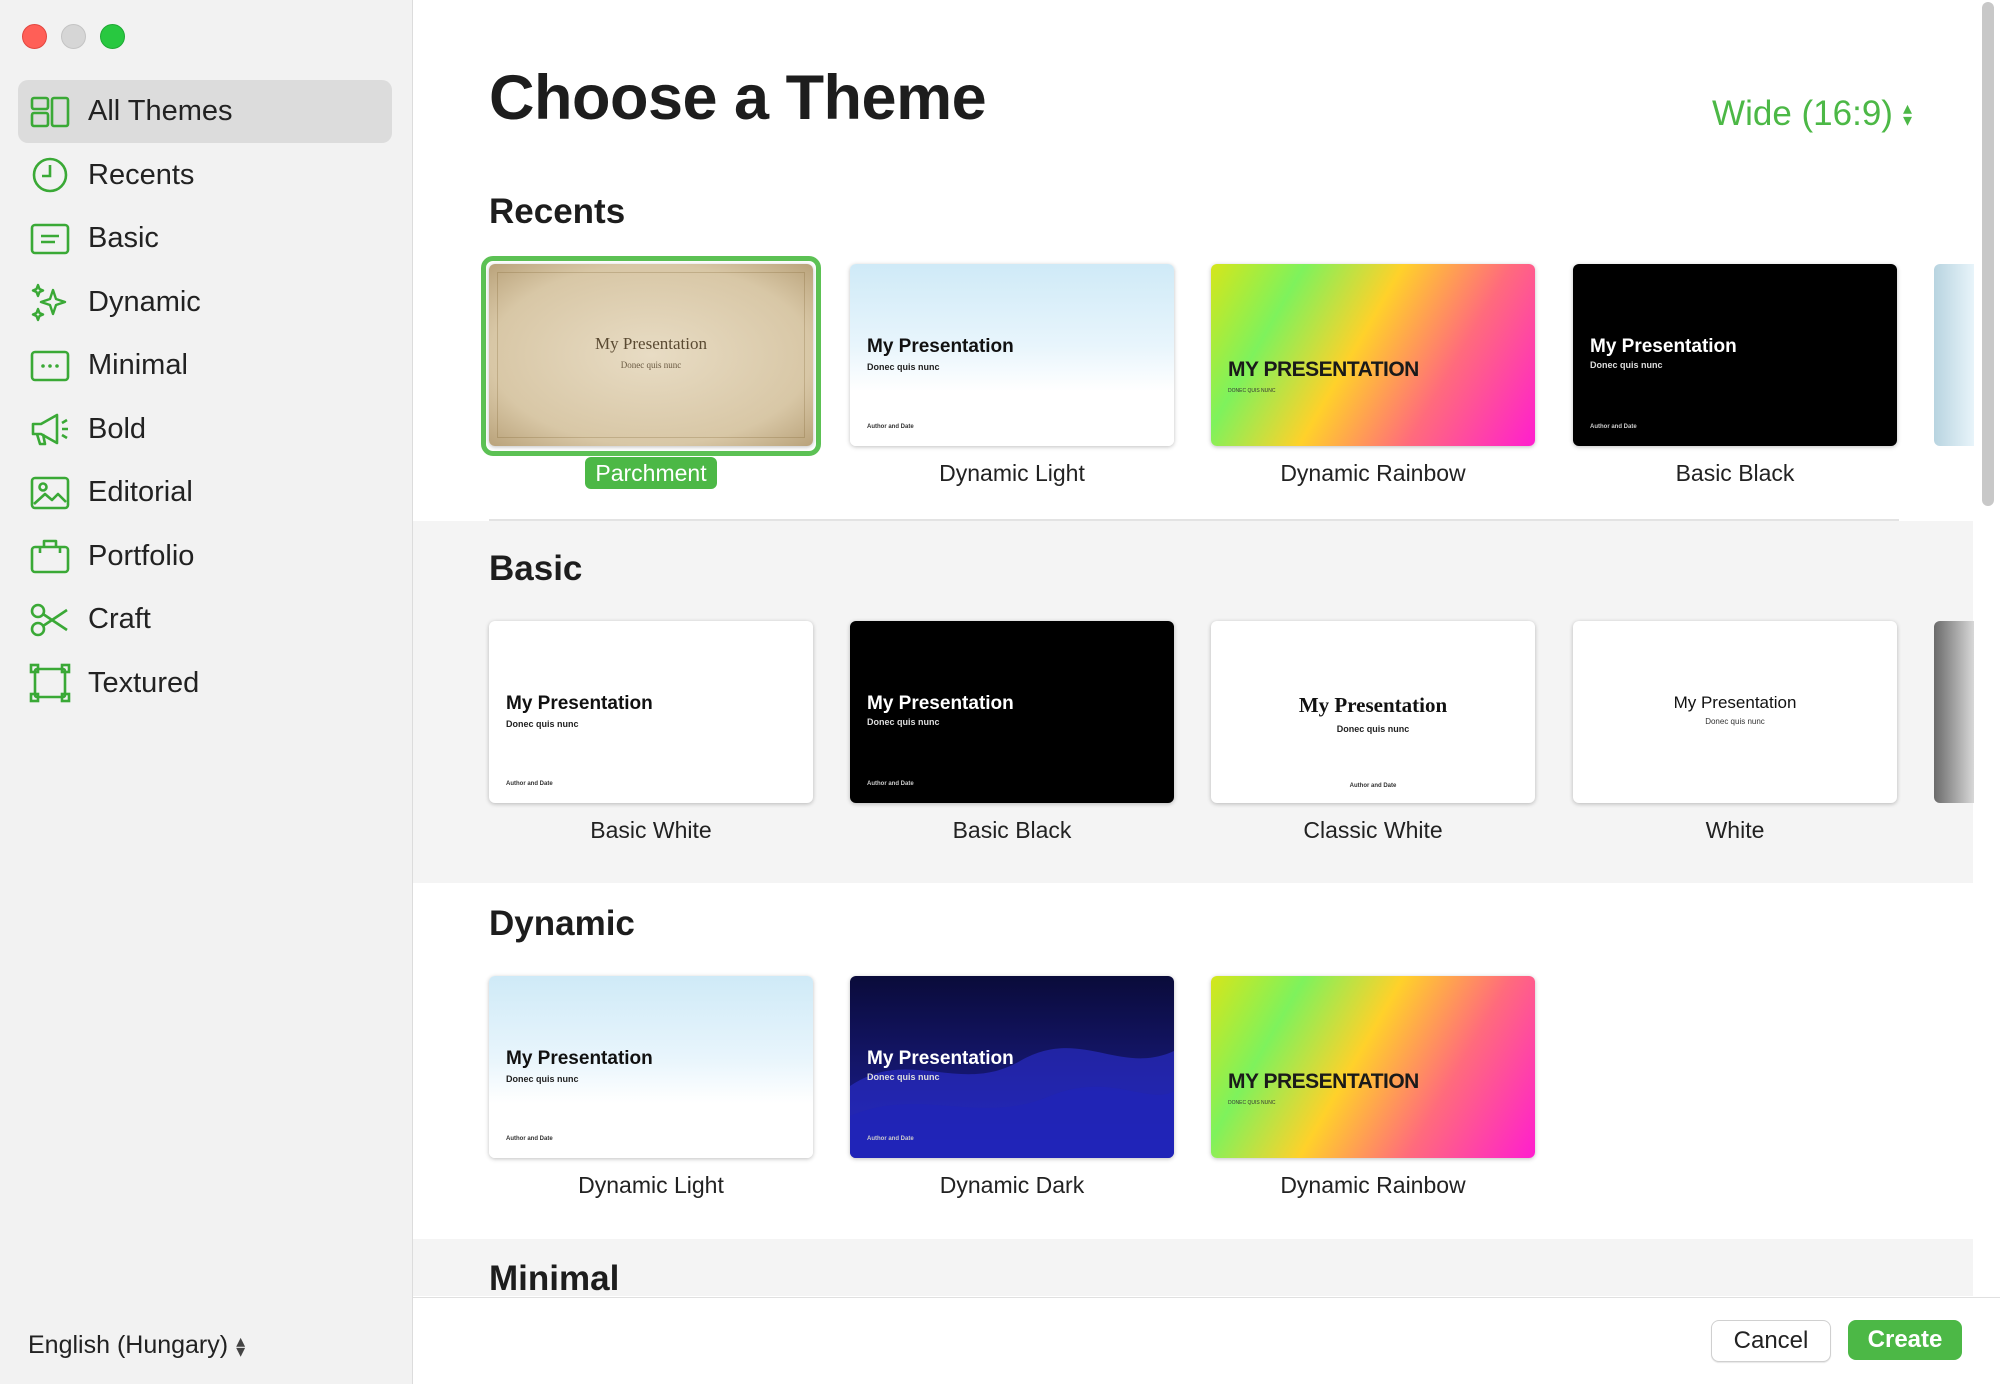  I want to click on section-minimal, so click(1193, 1267).